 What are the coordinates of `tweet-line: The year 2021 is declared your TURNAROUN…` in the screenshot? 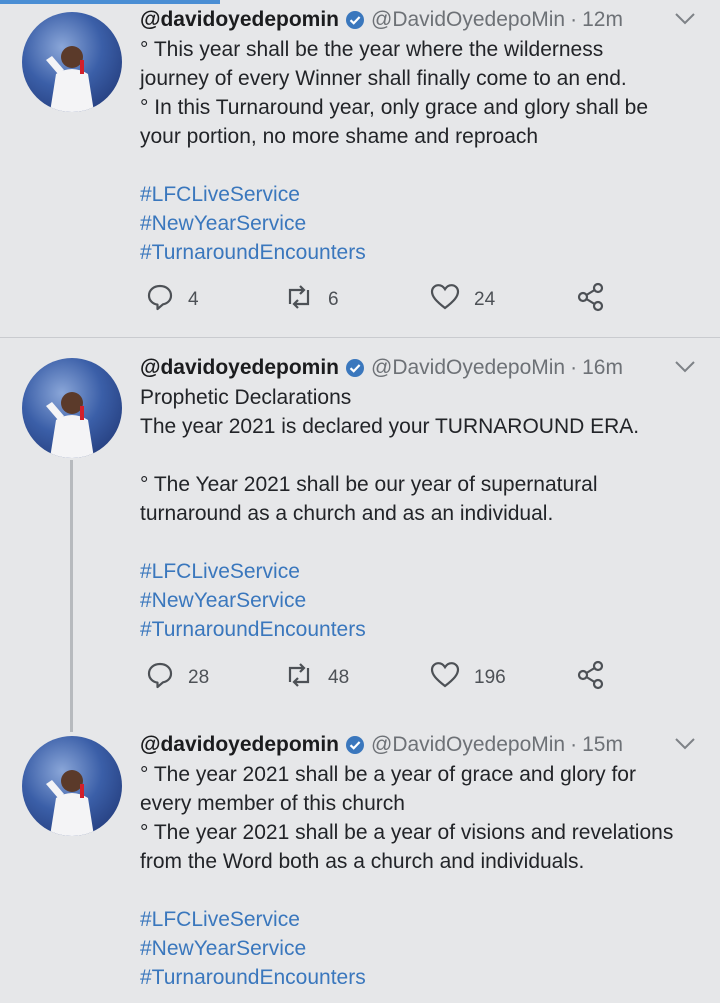 It's located at (390, 426).